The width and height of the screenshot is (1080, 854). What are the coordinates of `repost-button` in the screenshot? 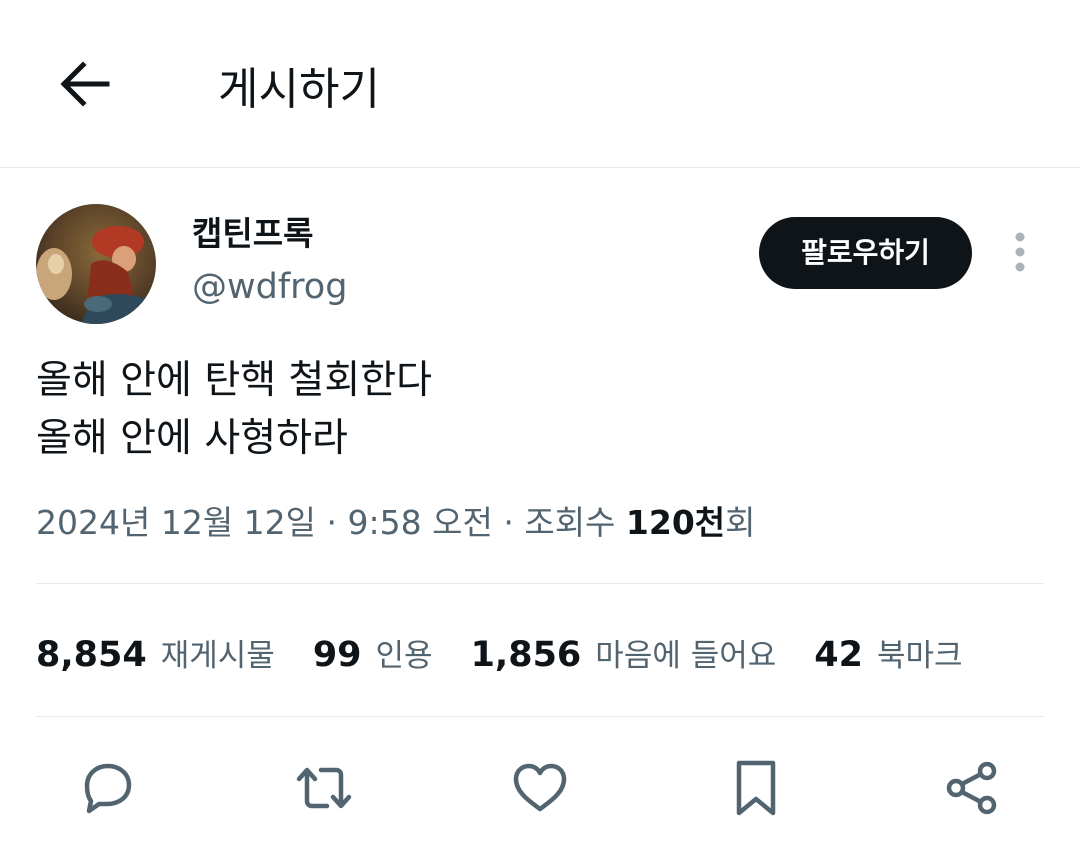 It's located at (324, 790).